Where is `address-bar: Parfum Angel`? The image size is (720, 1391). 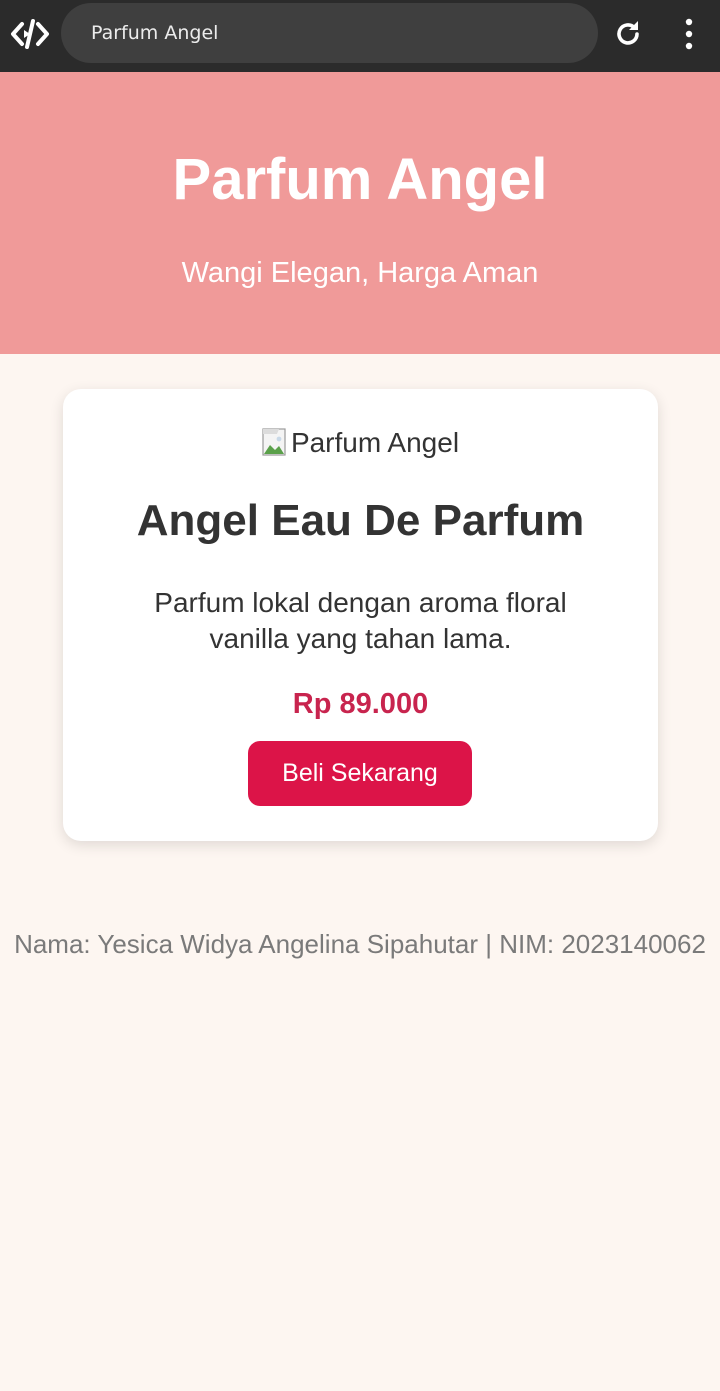
address-bar: Parfum Angel is located at coordinates (329, 33).